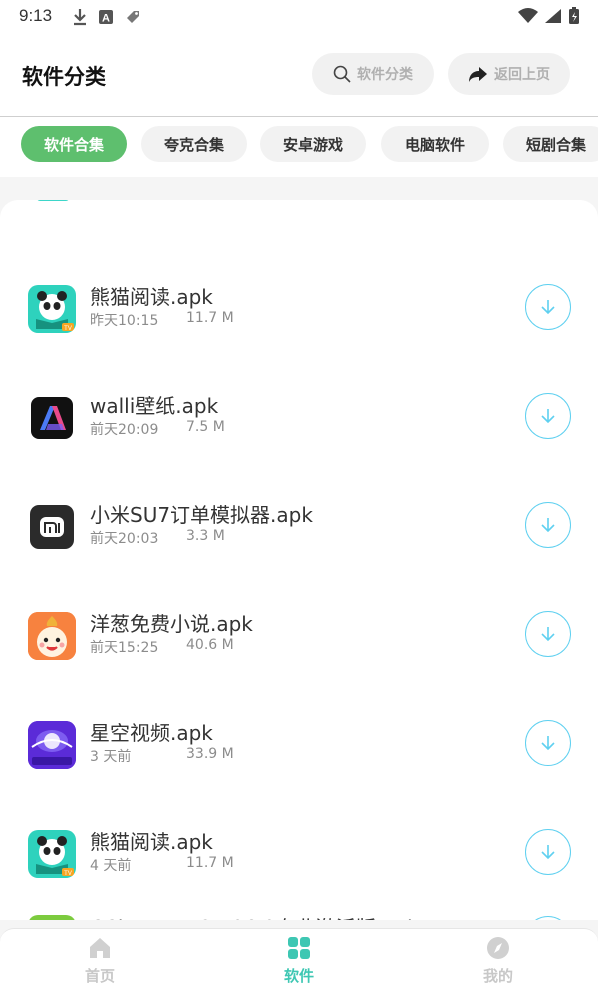 This screenshot has width=598, height=999. I want to click on top-bar: 软件分类 软件分类 返回上页, so click(299, 75).